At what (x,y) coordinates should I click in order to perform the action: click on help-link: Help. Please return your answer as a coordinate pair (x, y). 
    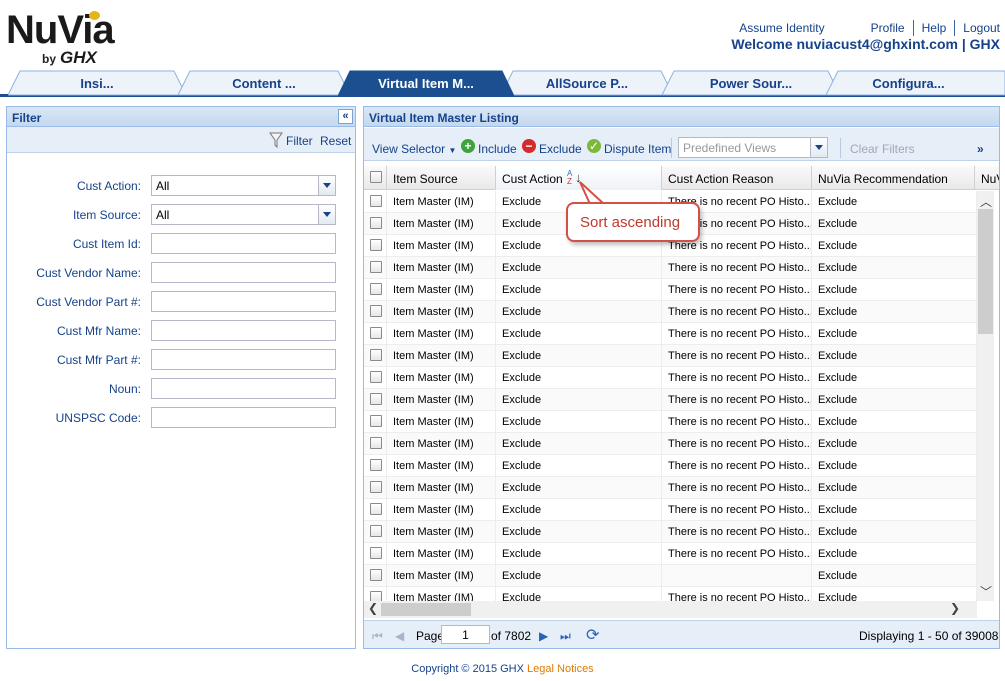
    Looking at the image, I should click on (934, 28).